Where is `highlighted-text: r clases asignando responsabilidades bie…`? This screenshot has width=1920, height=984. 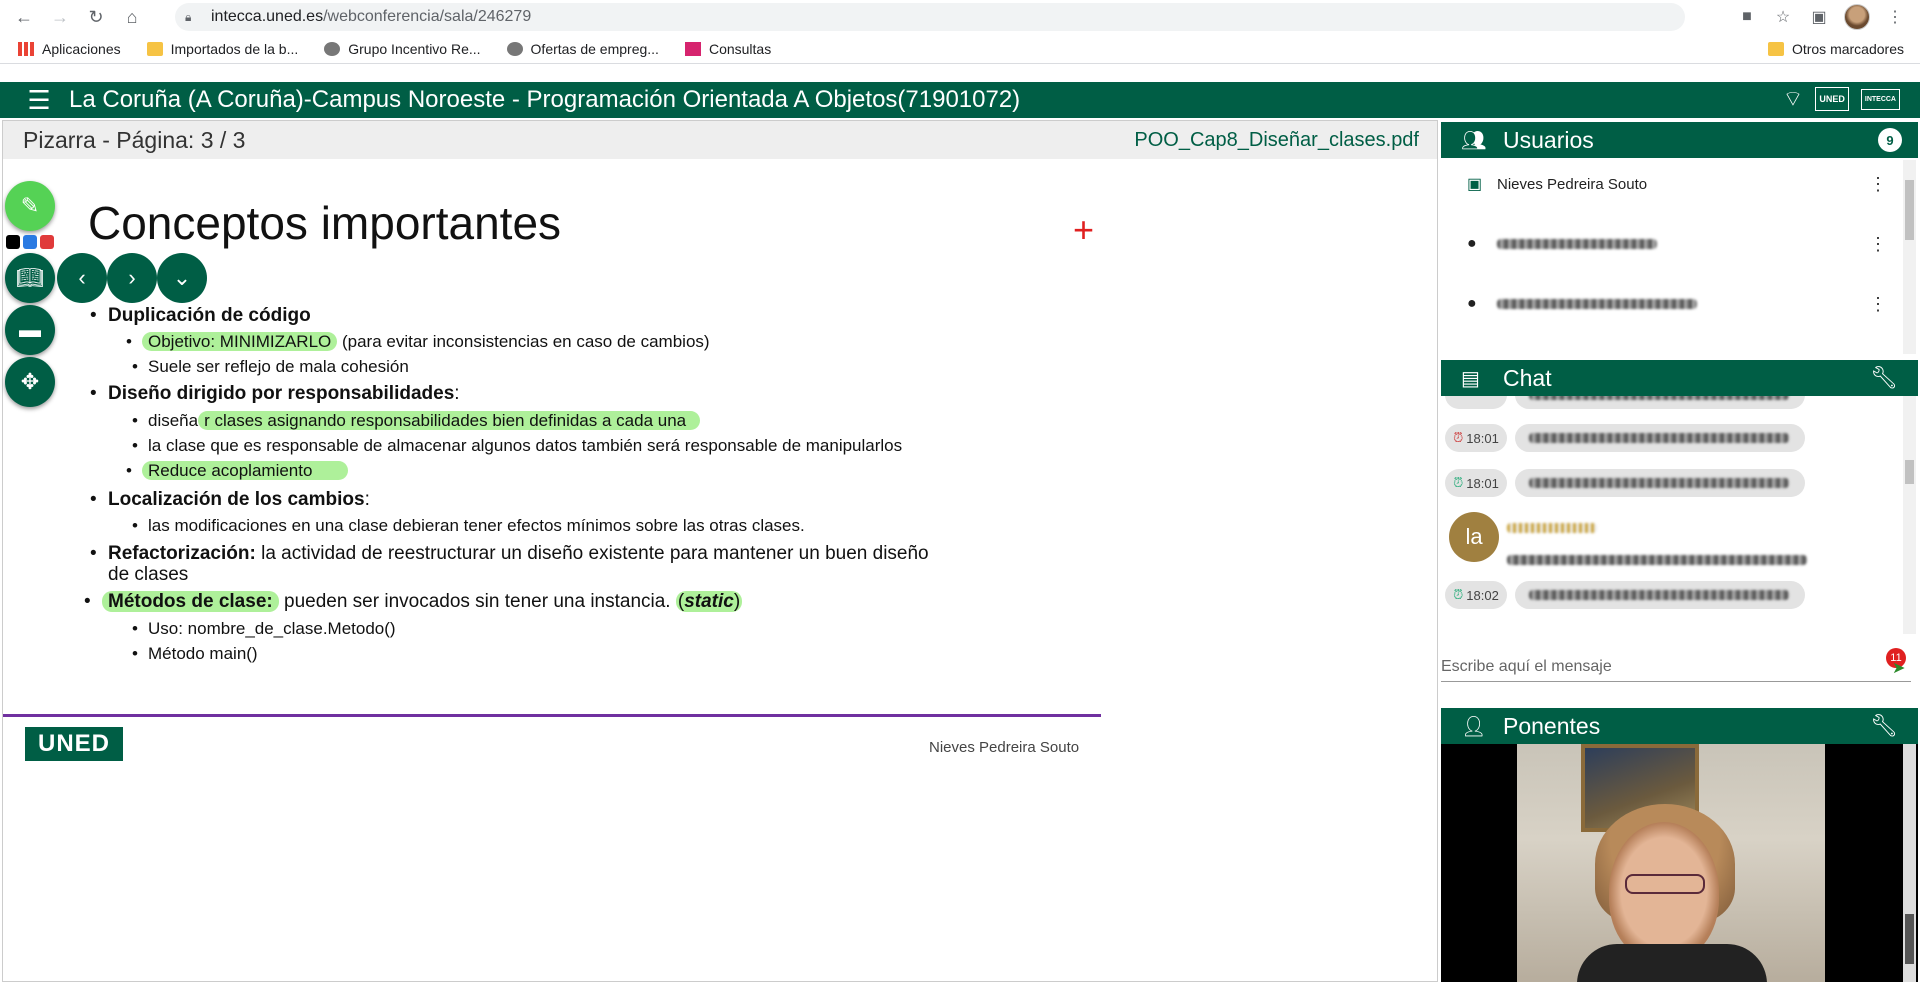
highlighted-text: r clases asignando responsabilidades bie… is located at coordinates (449, 420).